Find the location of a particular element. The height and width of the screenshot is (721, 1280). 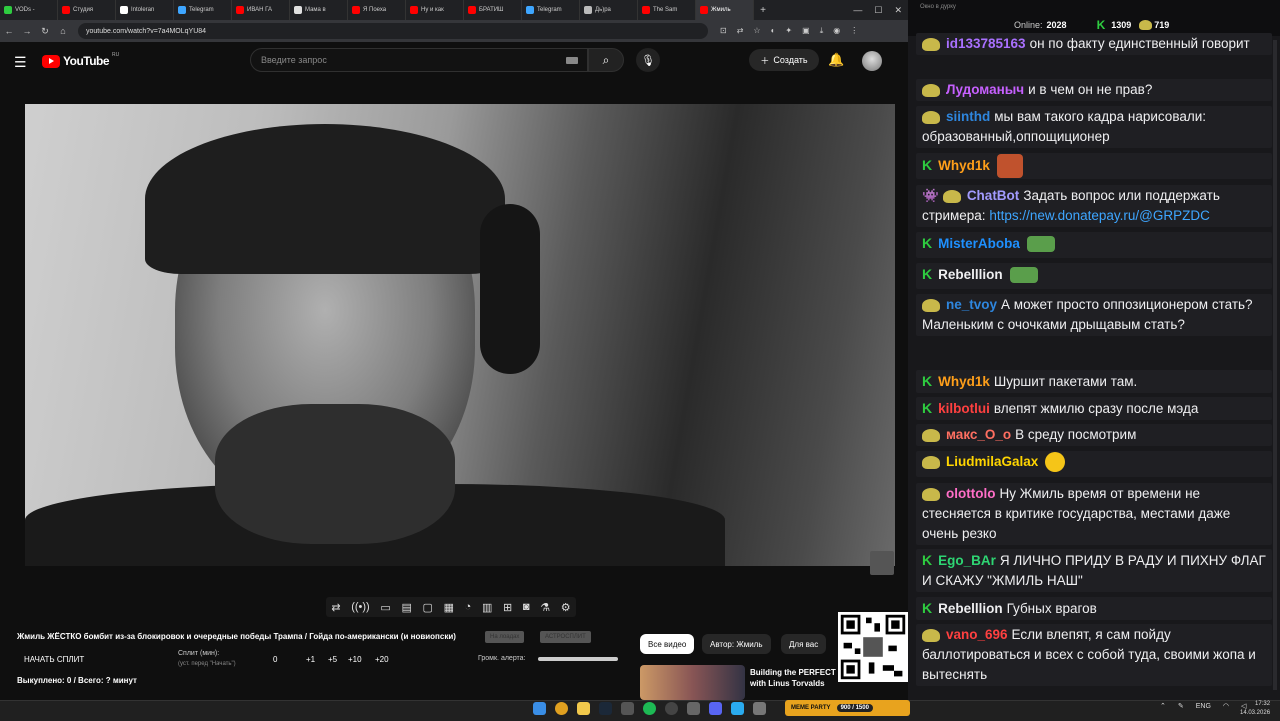

chat-username: ChatBot is located at coordinates (993, 195).